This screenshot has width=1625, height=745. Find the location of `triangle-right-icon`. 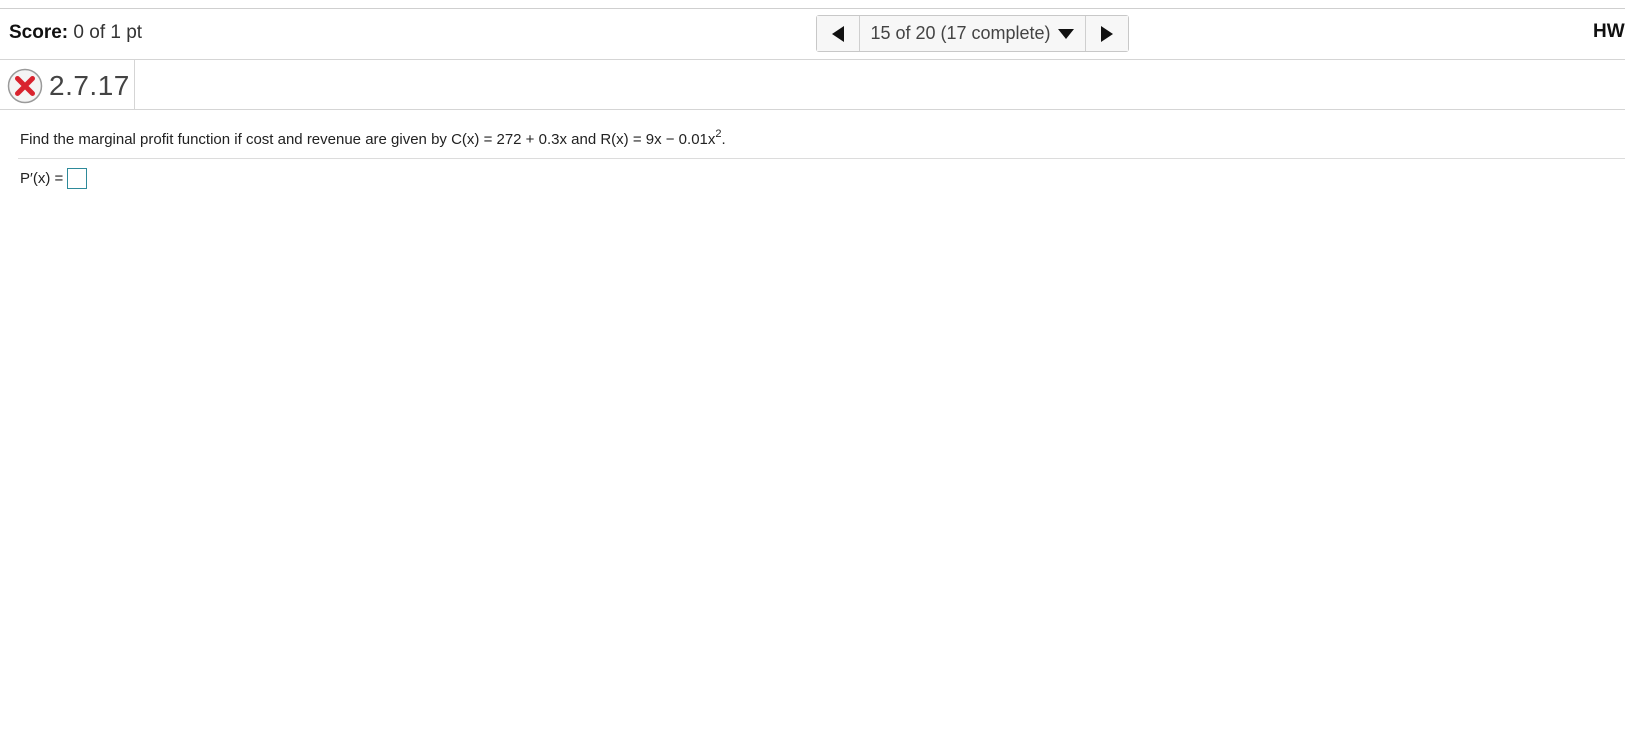

triangle-right-icon is located at coordinates (1107, 33).